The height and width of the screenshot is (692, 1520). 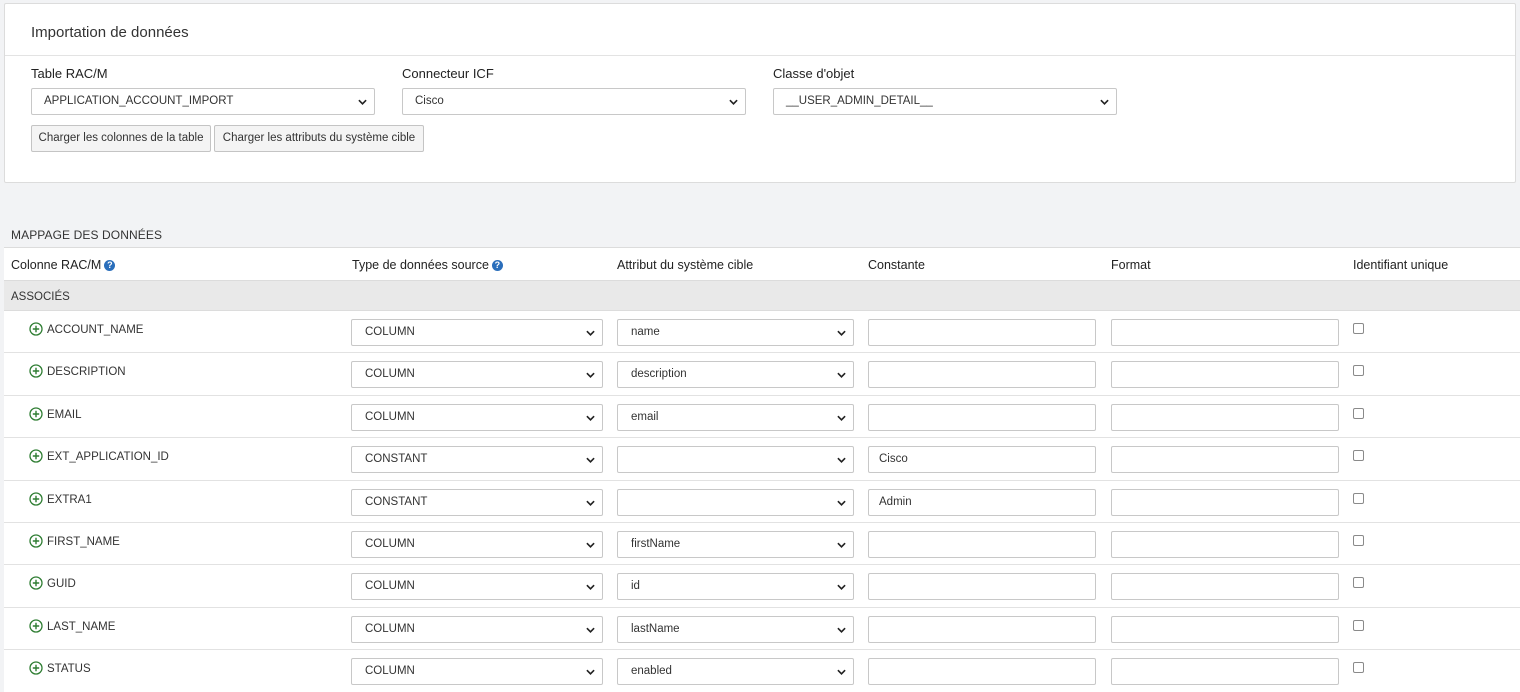 What do you see at coordinates (735, 332) in the screenshot?
I see `target-attribute-select: name` at bounding box center [735, 332].